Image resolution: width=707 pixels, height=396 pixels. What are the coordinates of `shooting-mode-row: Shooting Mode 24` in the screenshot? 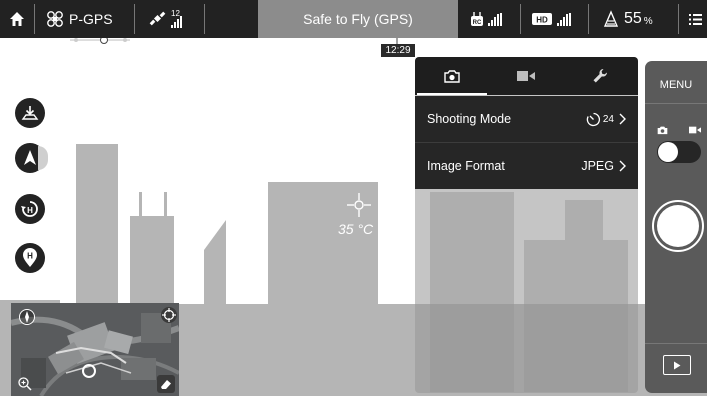 It's located at (526, 119).